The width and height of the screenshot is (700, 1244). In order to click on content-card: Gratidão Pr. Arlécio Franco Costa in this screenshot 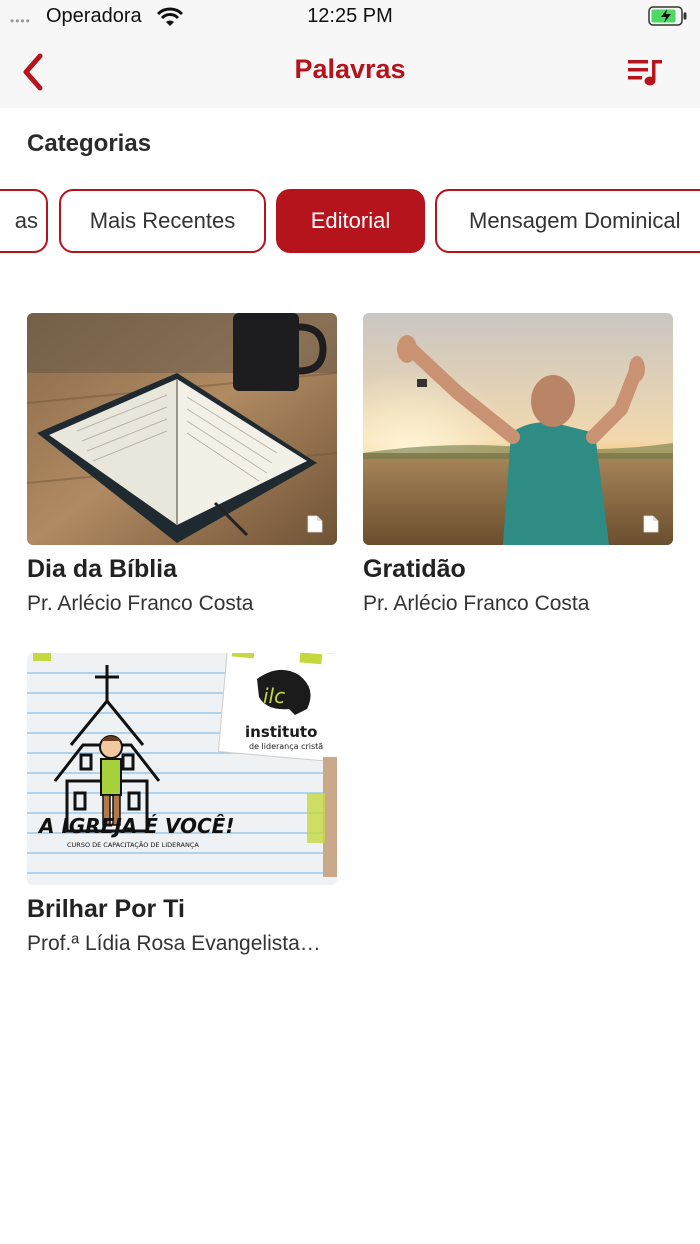, I will do `click(518, 464)`.